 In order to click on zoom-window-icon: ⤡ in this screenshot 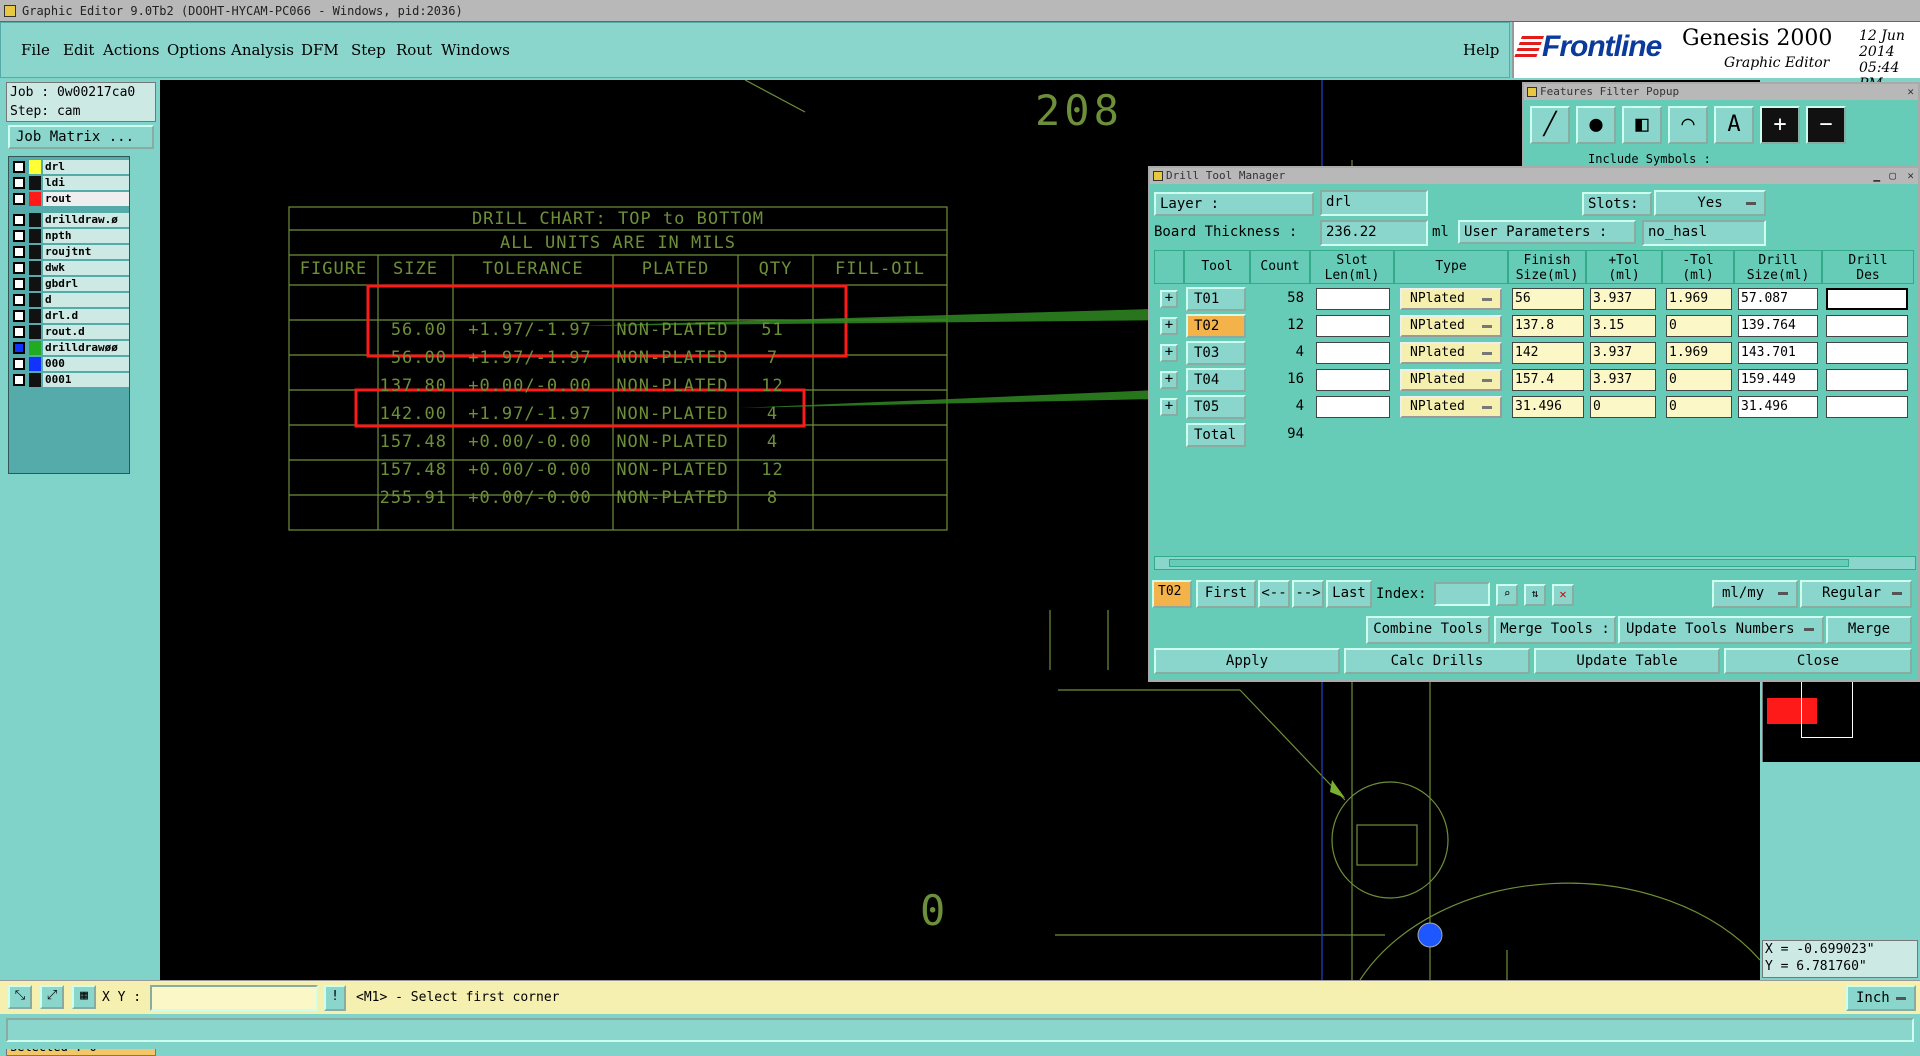, I will do `click(20, 997)`.